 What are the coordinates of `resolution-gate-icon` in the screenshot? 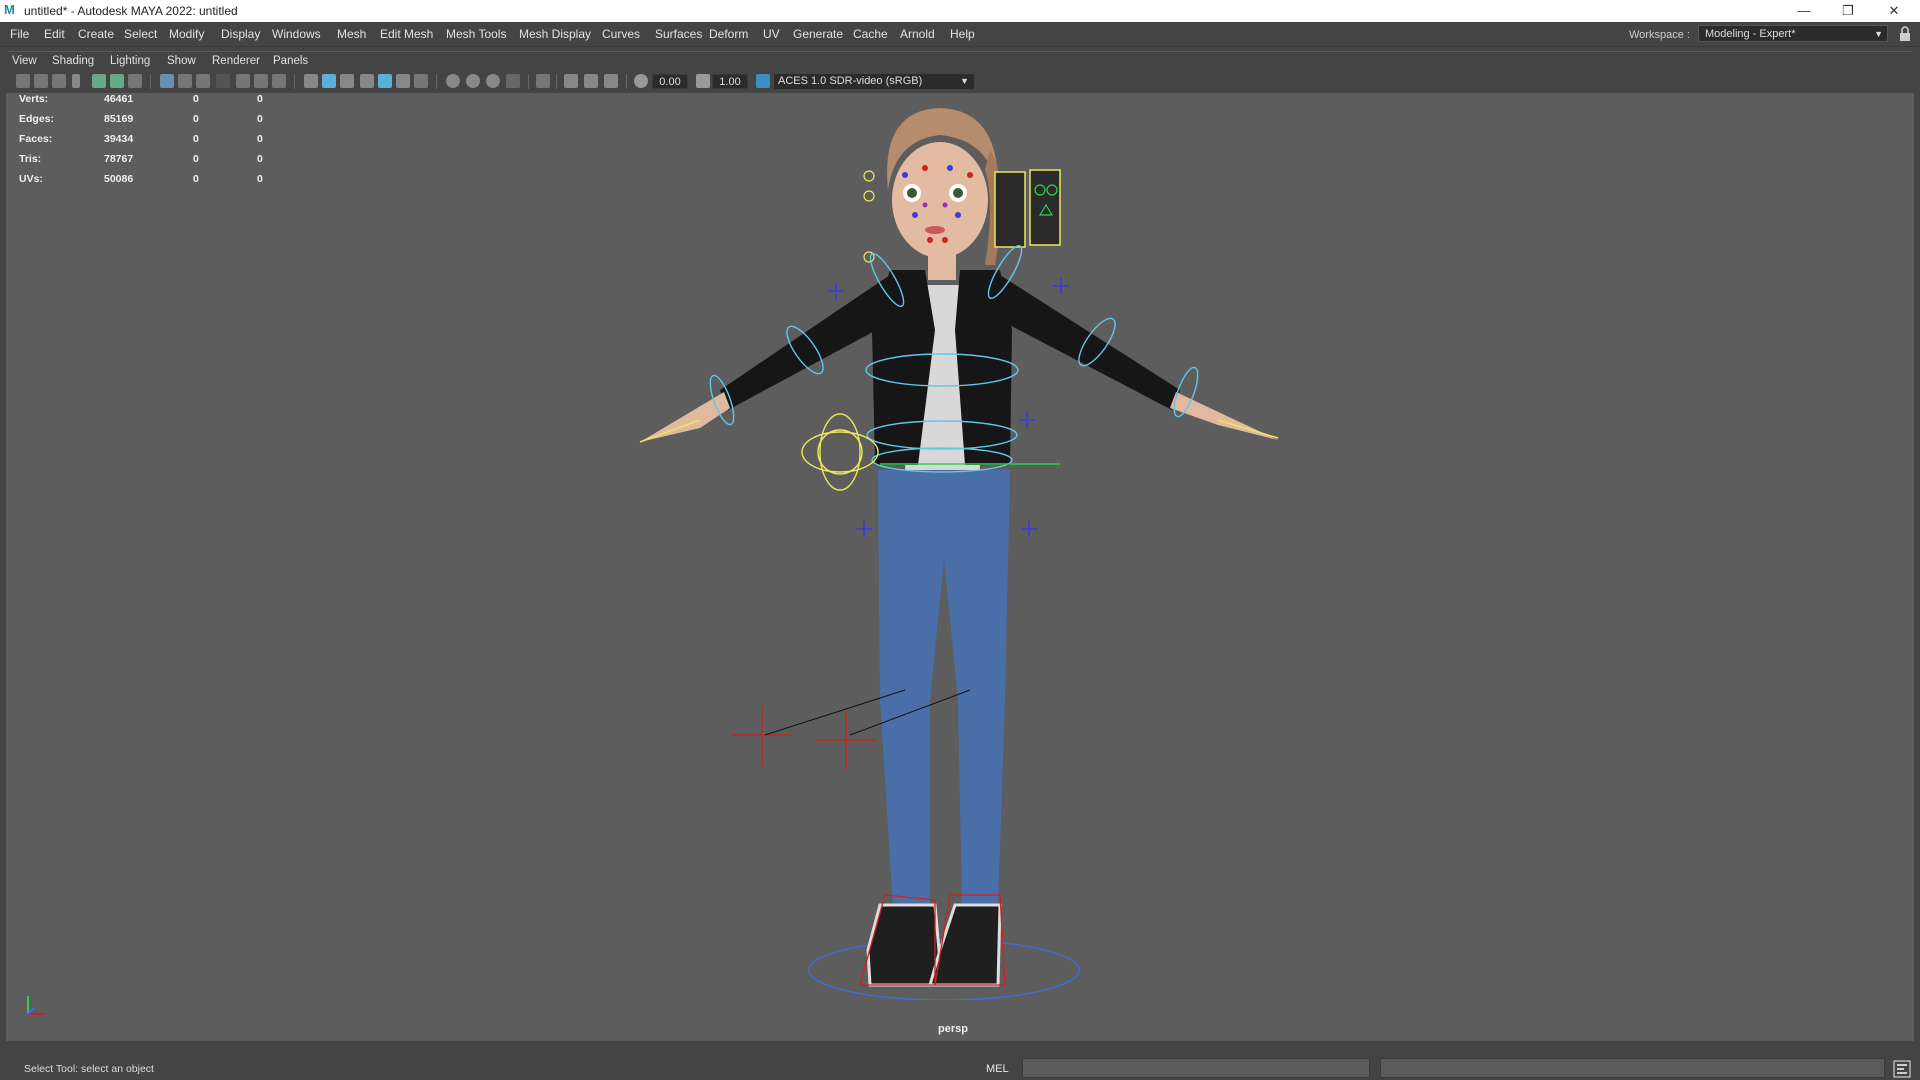 It's located at (203, 81).